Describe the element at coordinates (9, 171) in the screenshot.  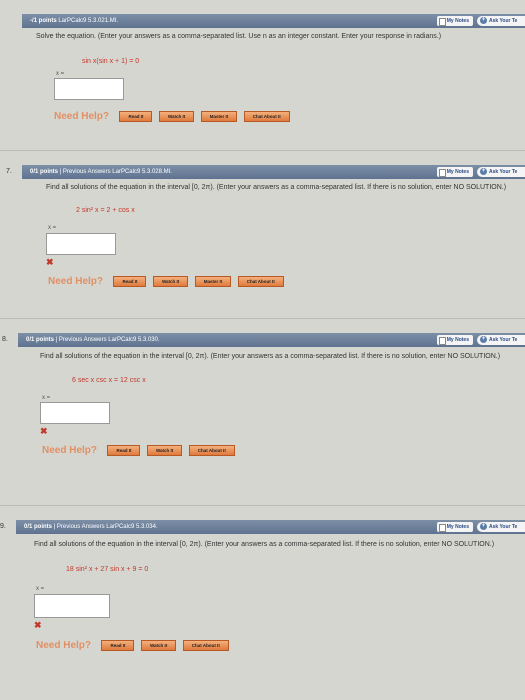
I see `problem-number: 7.` at that location.